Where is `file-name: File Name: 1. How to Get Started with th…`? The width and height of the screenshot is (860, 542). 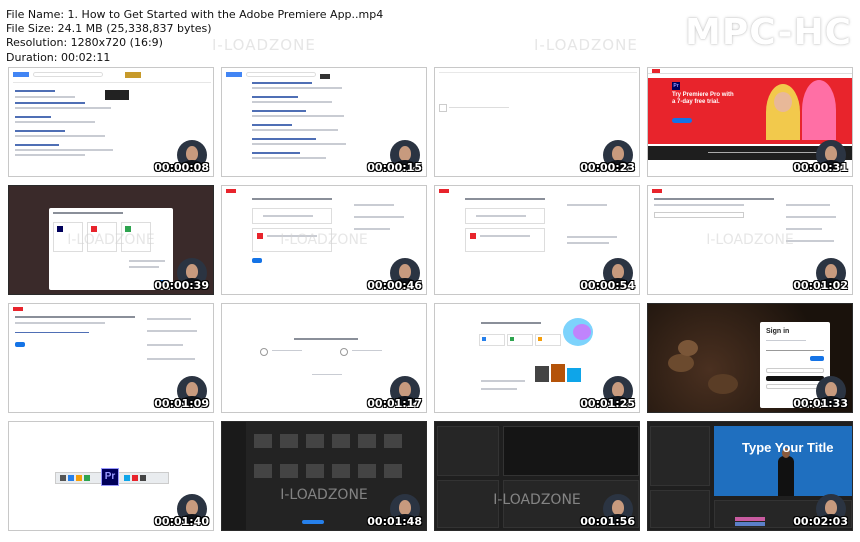 file-name: File Name: 1. How to Get Started with th… is located at coordinates (195, 14).